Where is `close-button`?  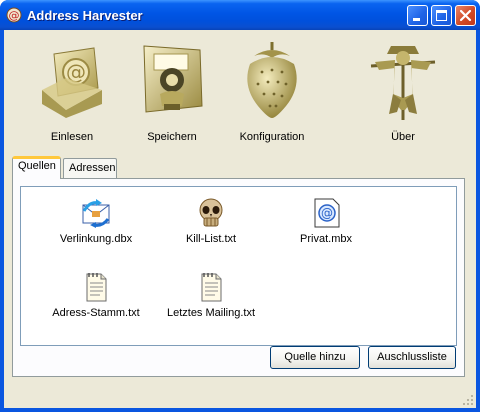 close-button is located at coordinates (465, 15).